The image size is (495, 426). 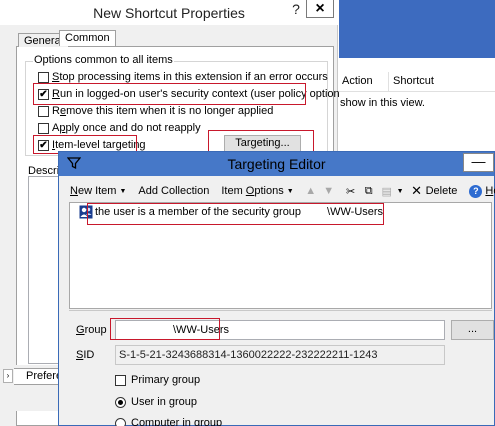 I want to click on group-label: Group, so click(x=91, y=330).